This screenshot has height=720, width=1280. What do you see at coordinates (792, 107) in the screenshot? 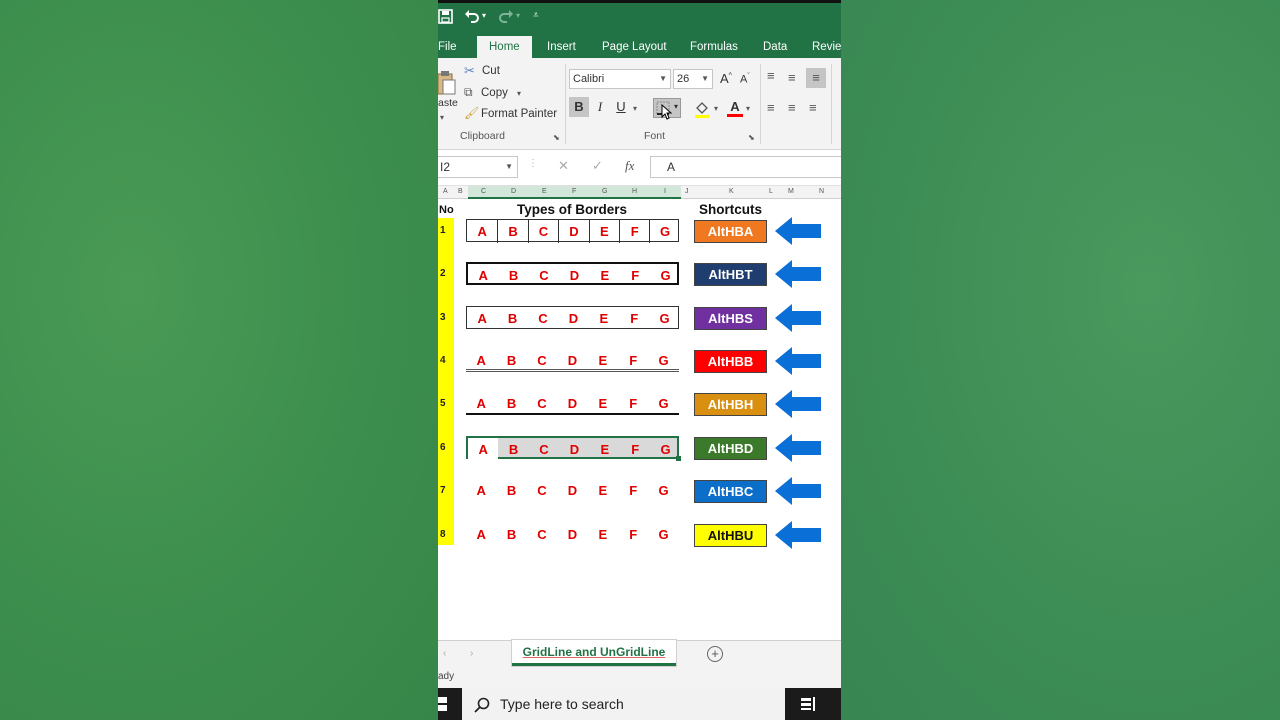
I see `align-center-icon: ≡` at bounding box center [792, 107].